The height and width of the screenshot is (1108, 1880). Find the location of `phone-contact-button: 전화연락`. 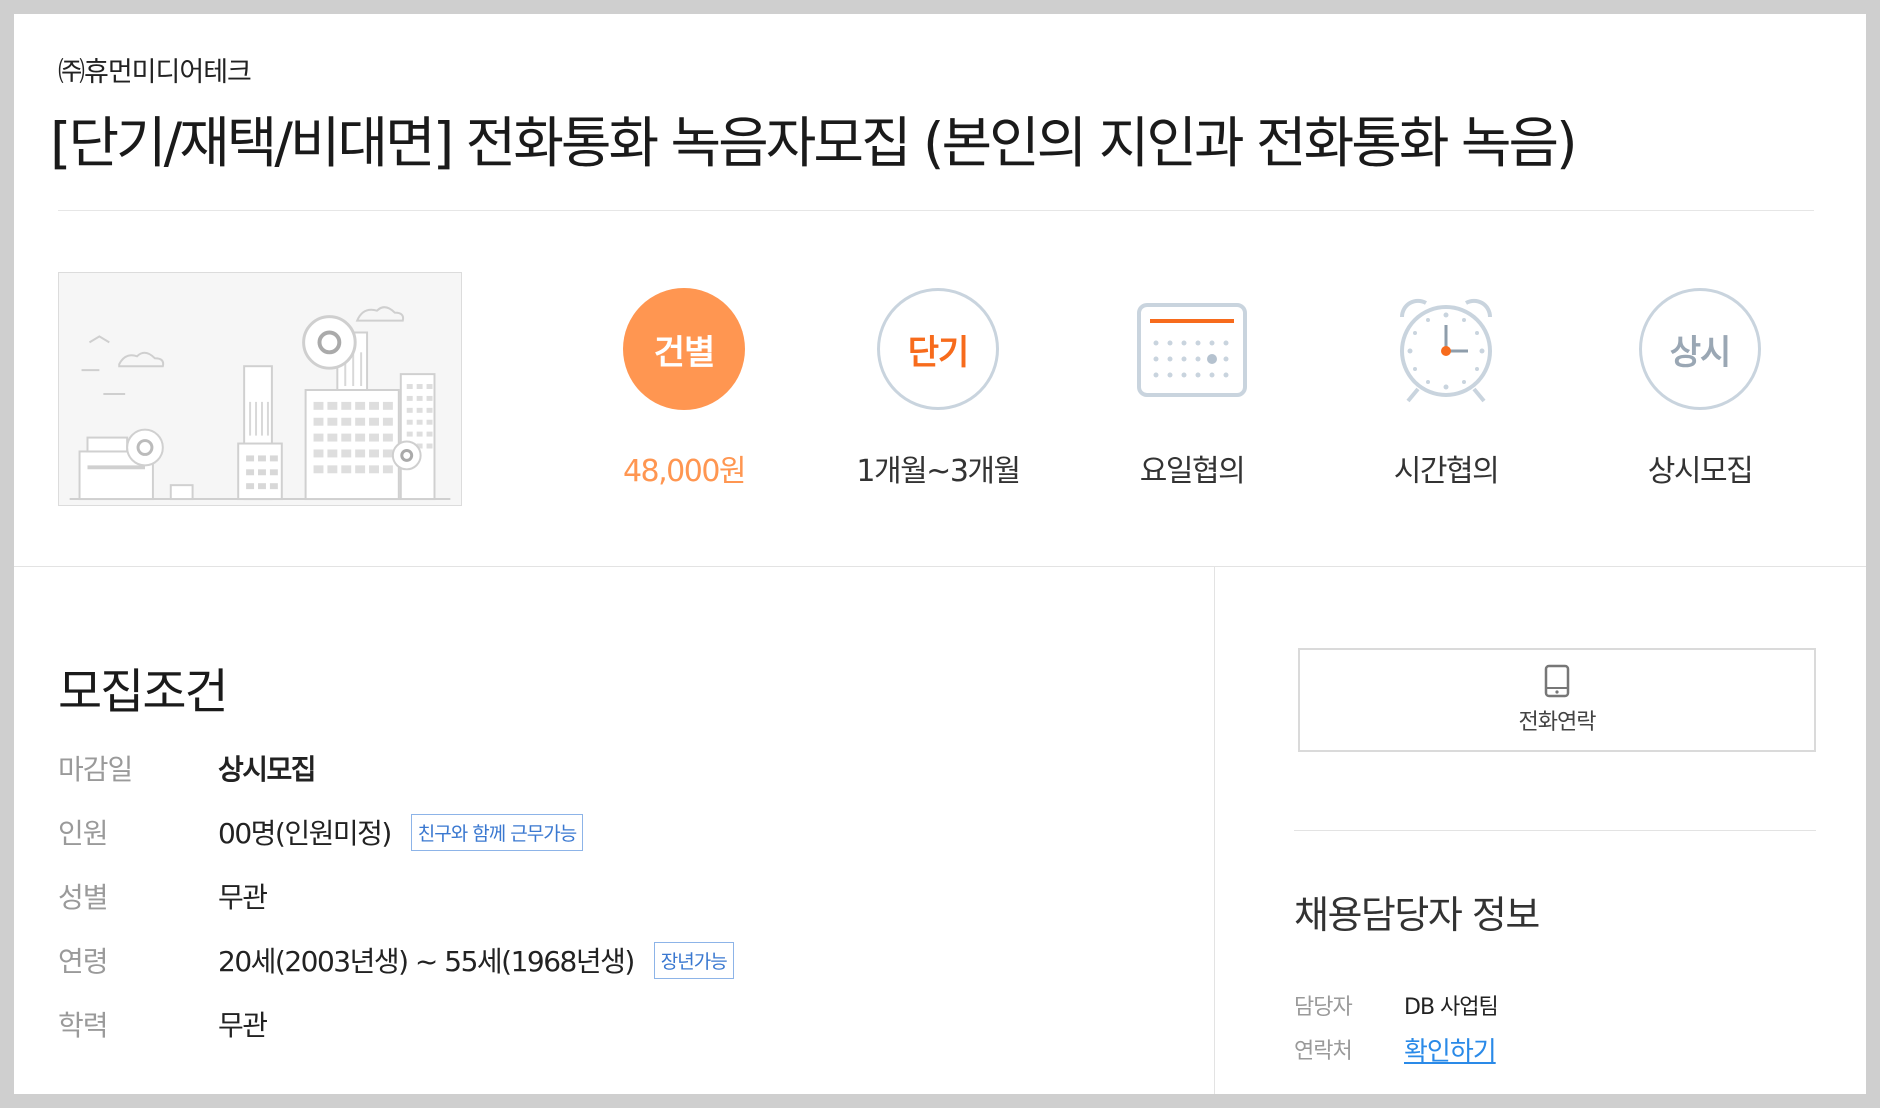

phone-contact-button: 전화연락 is located at coordinates (1557, 700).